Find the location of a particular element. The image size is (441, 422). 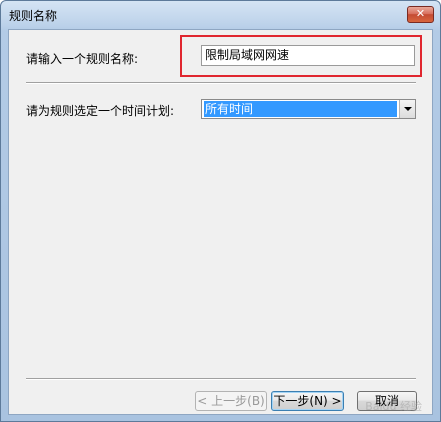

separator-bottom is located at coordinates (221, 379).